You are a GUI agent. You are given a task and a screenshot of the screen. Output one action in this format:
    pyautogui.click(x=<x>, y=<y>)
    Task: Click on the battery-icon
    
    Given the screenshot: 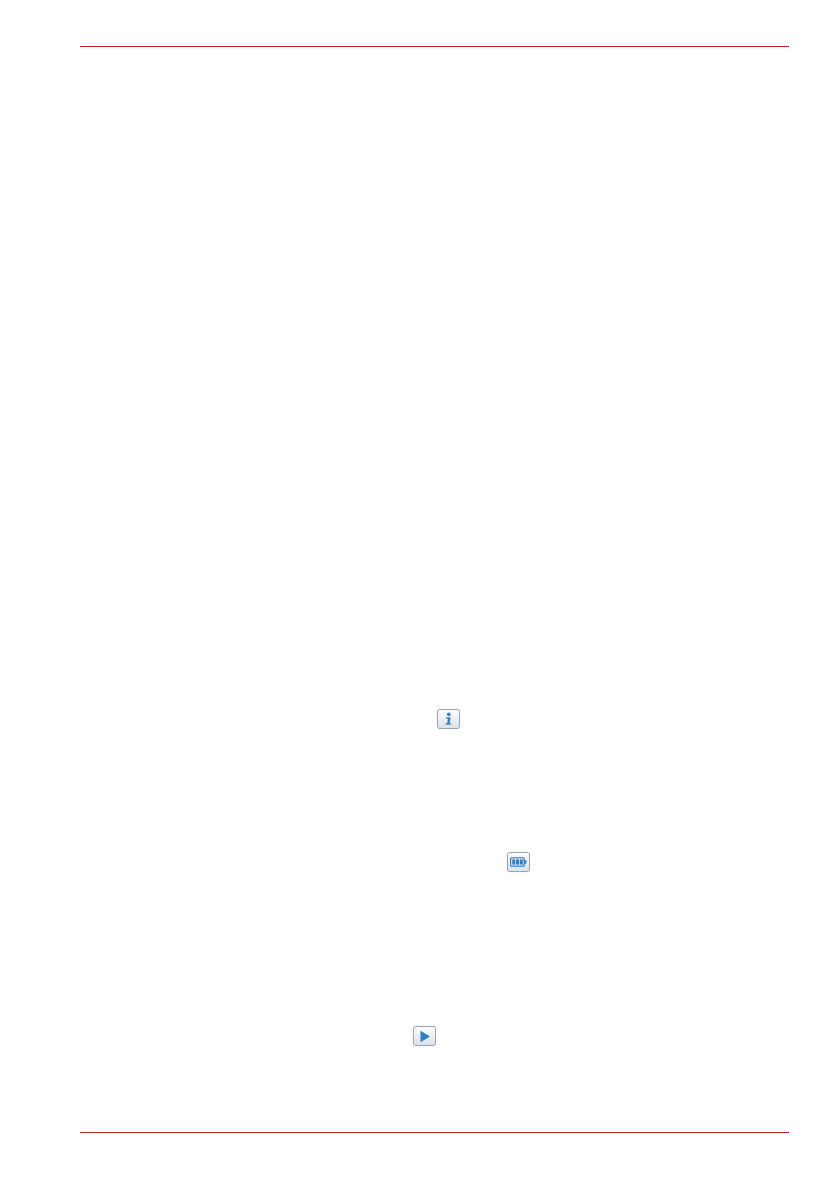 What is the action you would take?
    pyautogui.click(x=518, y=862)
    